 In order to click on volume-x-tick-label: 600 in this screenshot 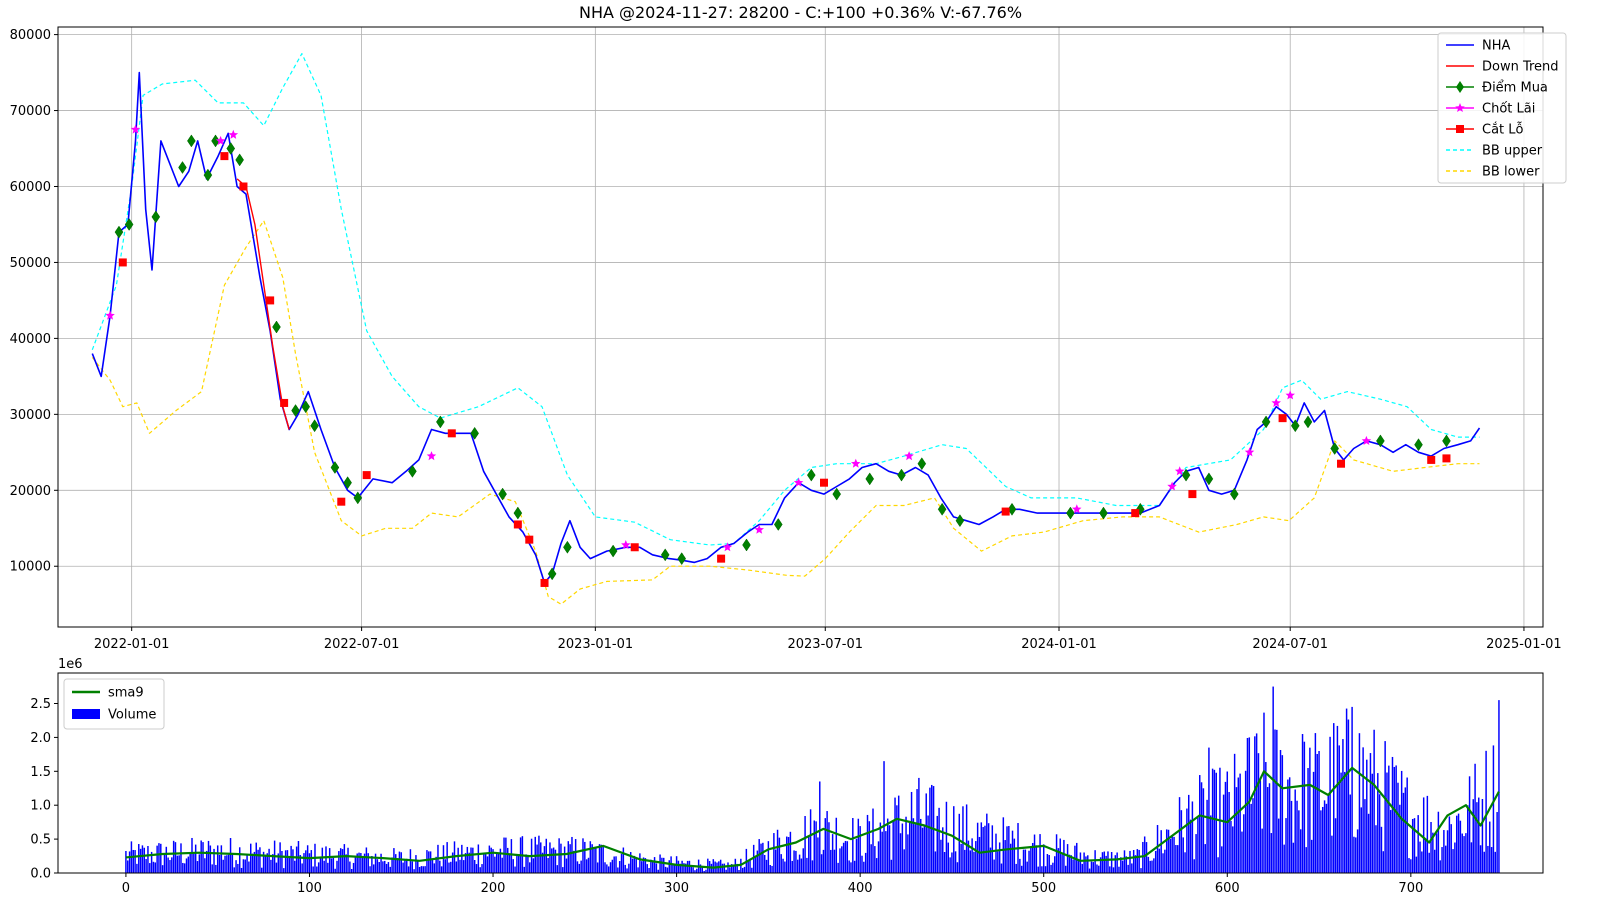, I will do `click(1227, 888)`.